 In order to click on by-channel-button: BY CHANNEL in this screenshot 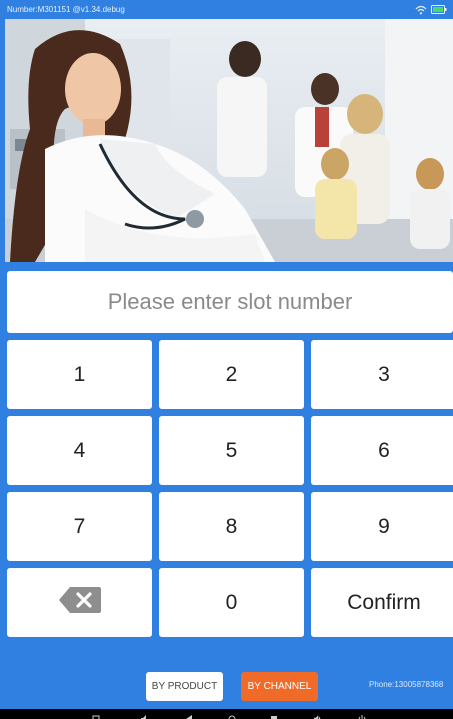, I will do `click(279, 686)`.